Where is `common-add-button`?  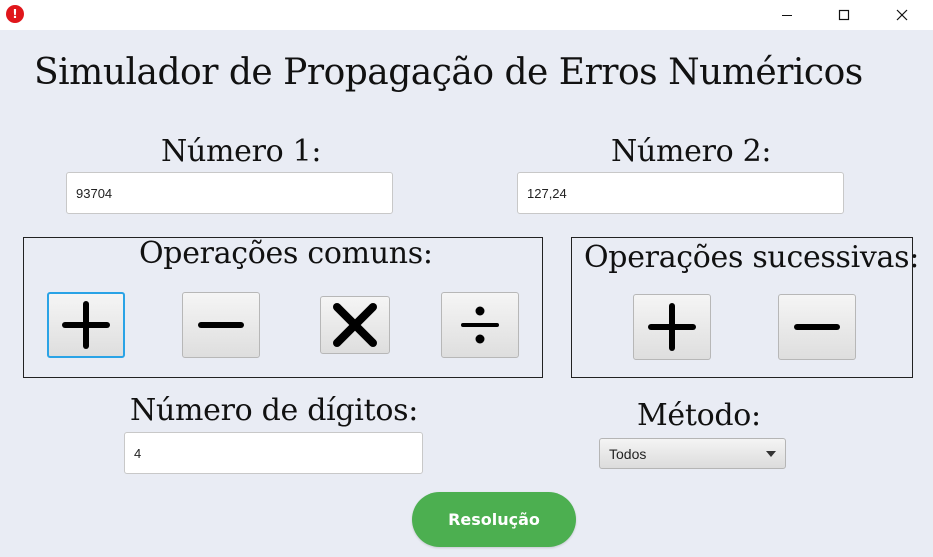
common-add-button is located at coordinates (86, 325).